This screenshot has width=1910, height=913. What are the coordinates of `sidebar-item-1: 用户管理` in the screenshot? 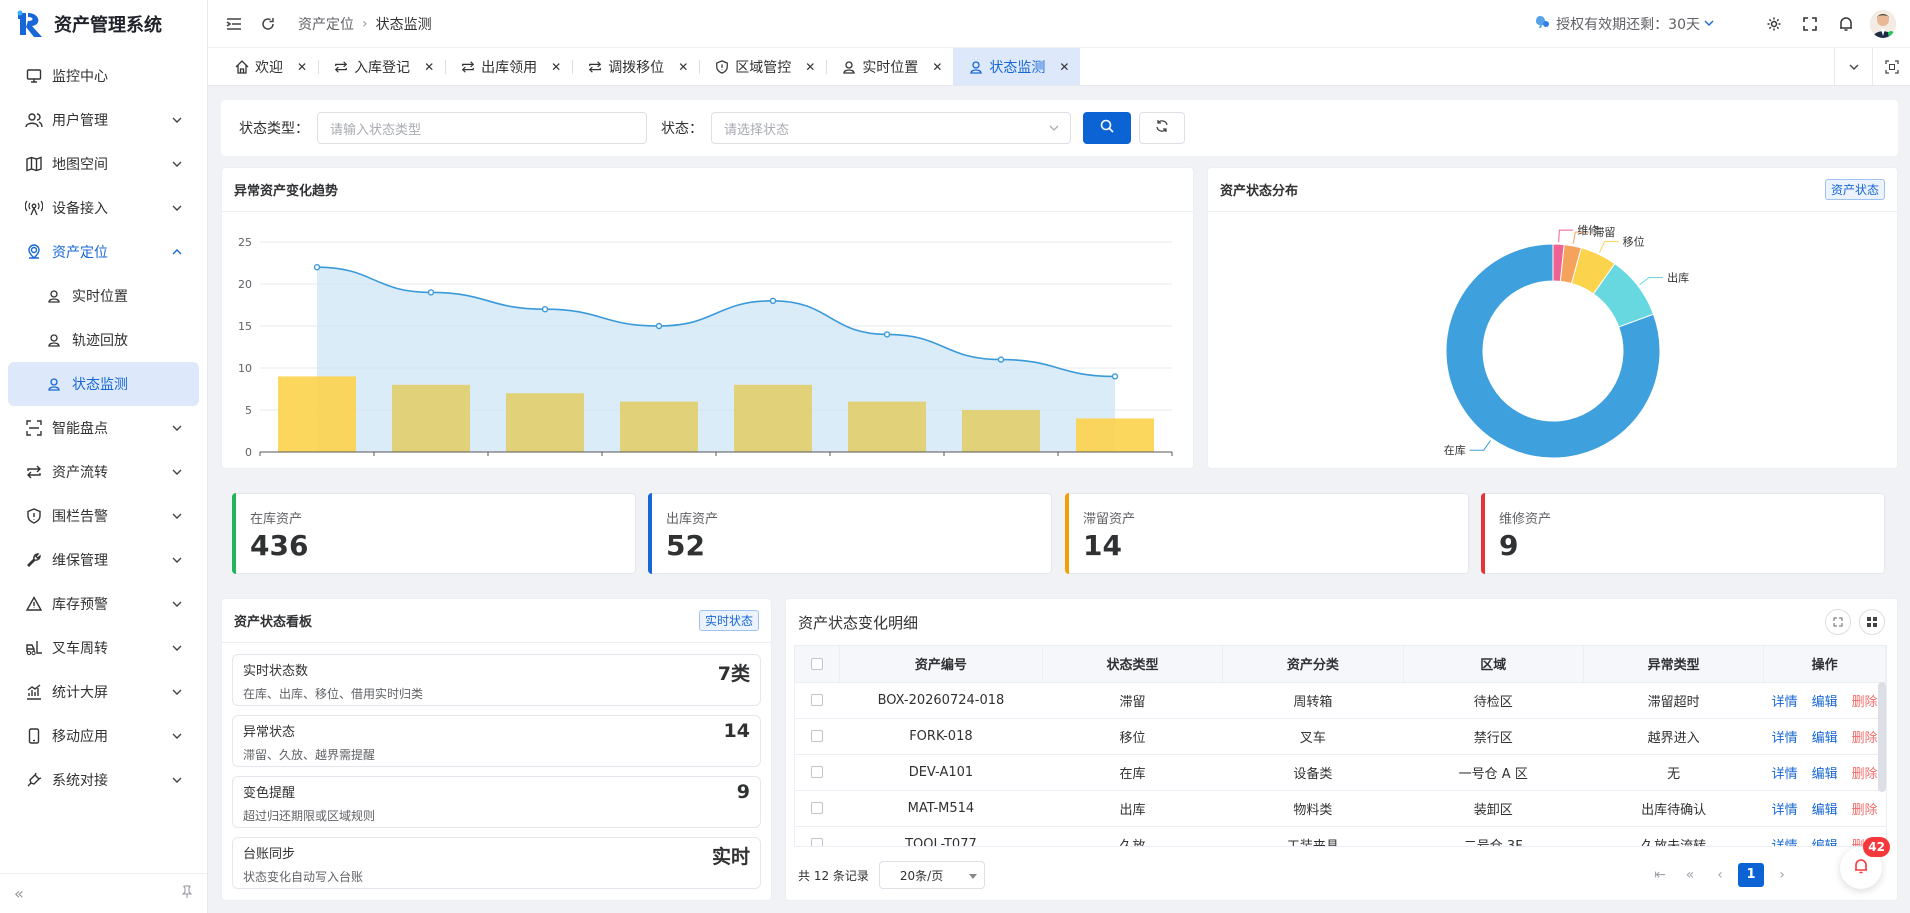 It's located at (103, 120).